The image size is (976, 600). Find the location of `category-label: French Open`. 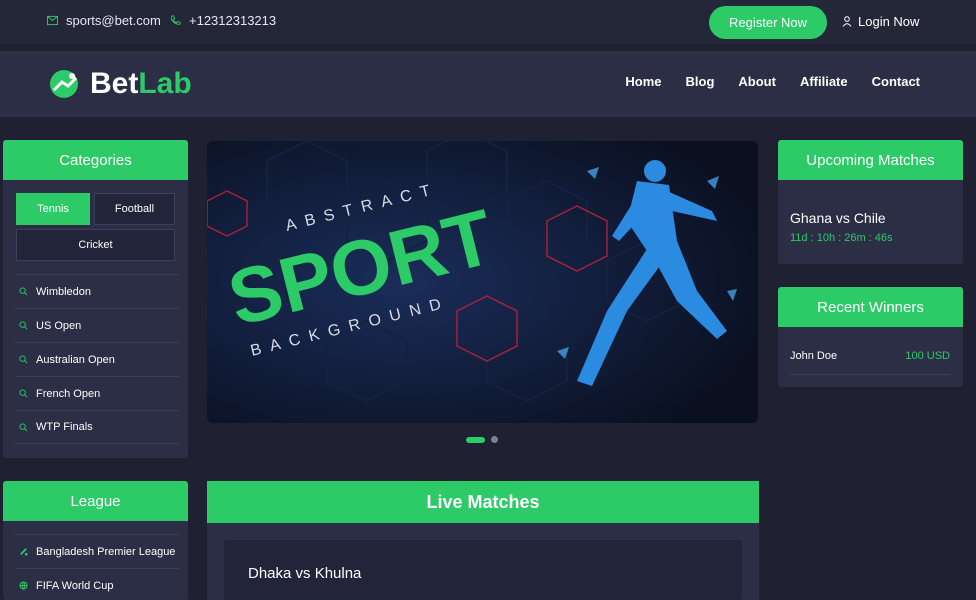

category-label: French Open is located at coordinates (68, 393).